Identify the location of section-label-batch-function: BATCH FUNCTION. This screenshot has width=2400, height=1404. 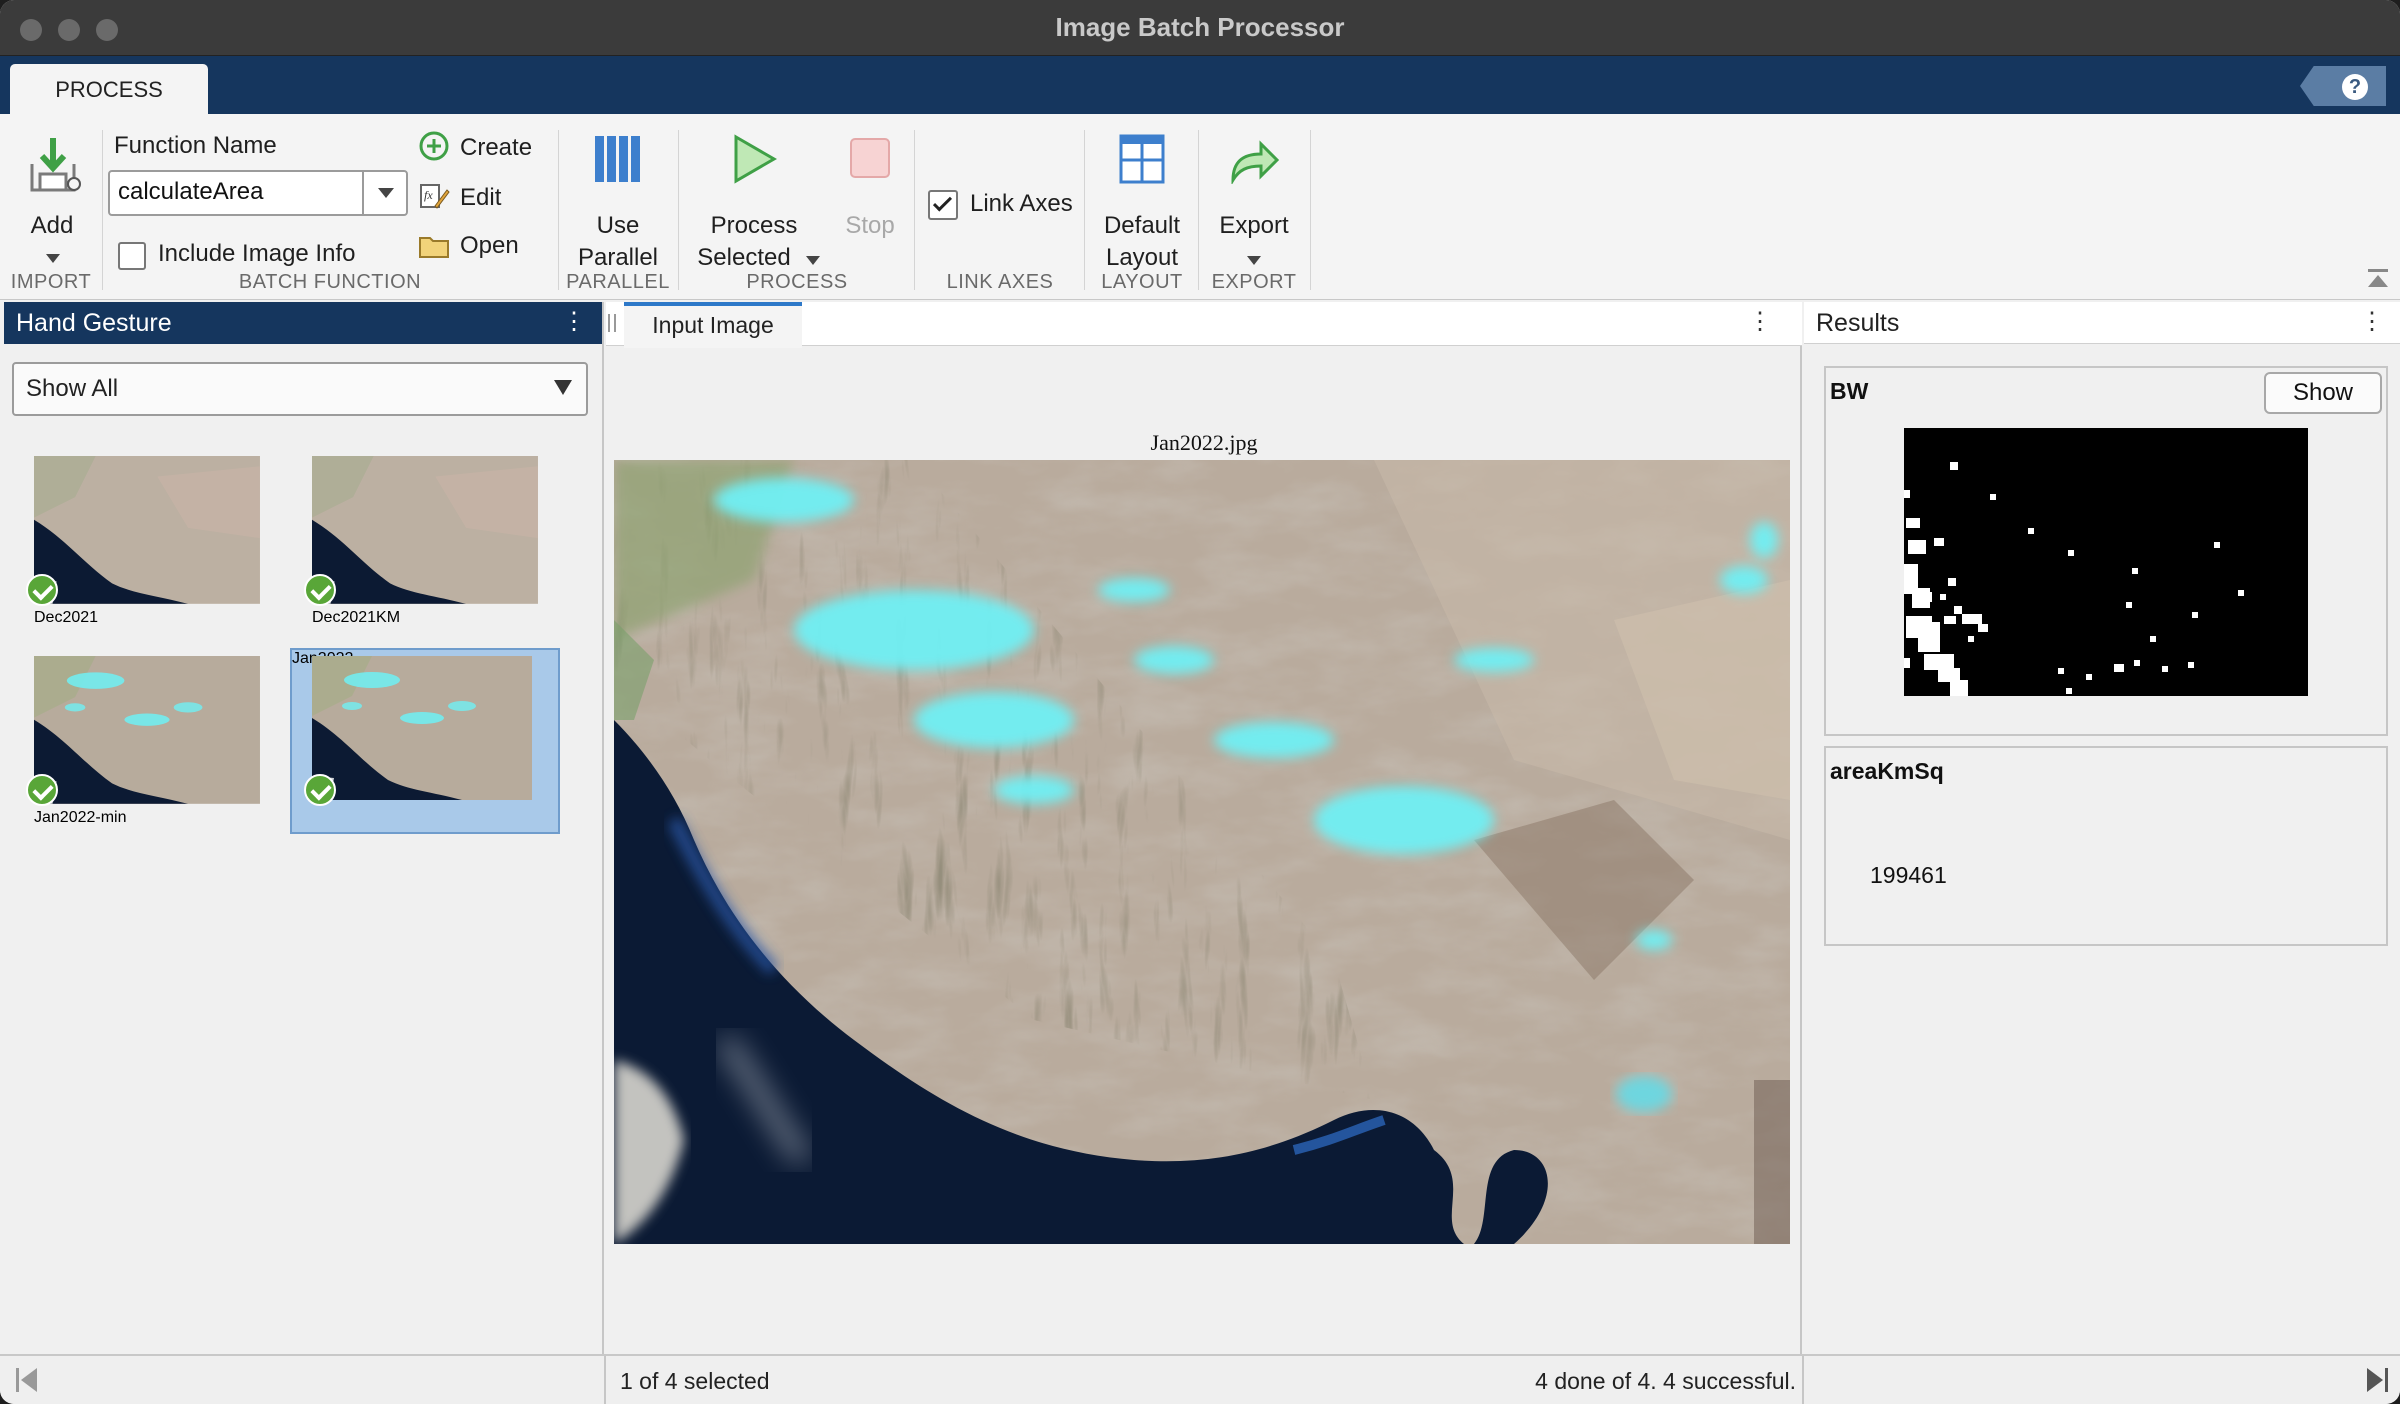
(330, 282).